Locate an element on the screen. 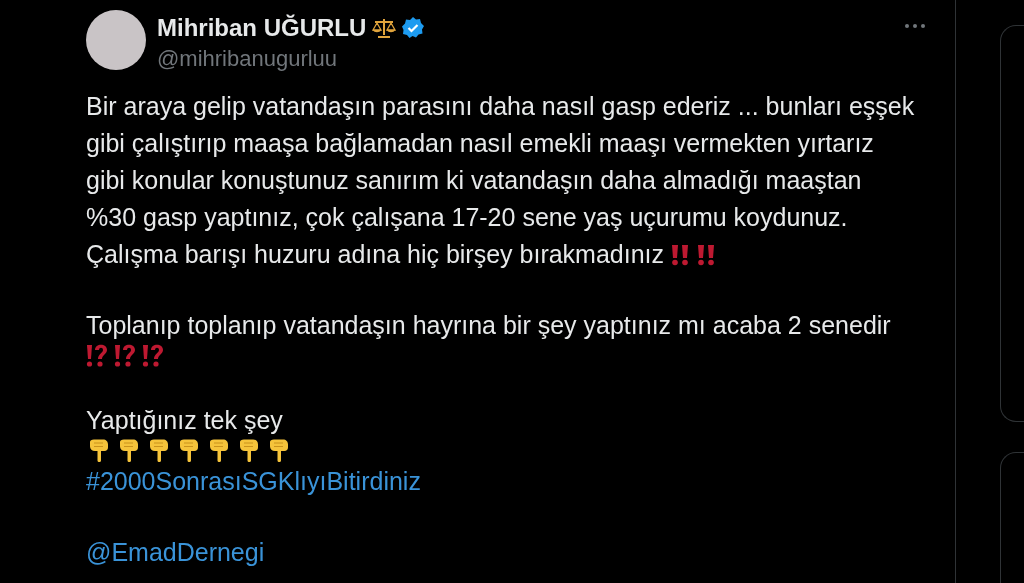 Image resolution: width=1024 pixels, height=583 pixels. more-icon is located at coordinates (915, 26).